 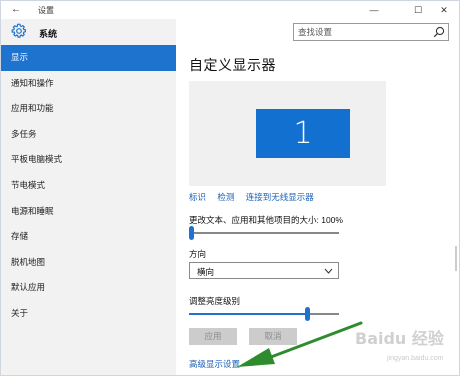 I want to click on back-button: ←, so click(x=16, y=10).